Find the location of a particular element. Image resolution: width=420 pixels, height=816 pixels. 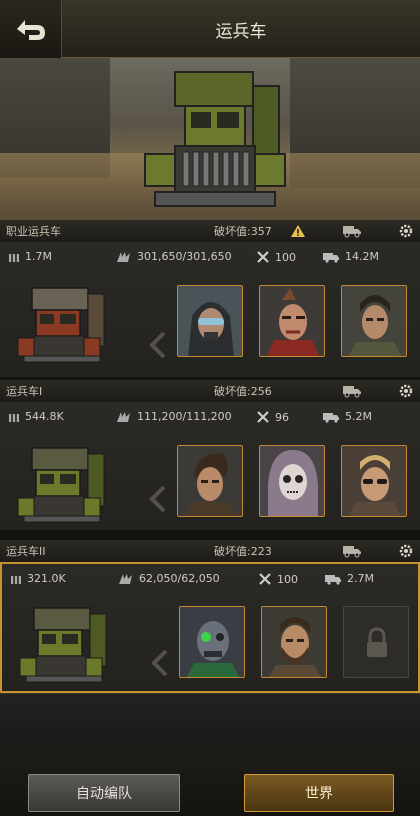

squad-header: 运兵车I 破坏值:256 is located at coordinates (210, 391).